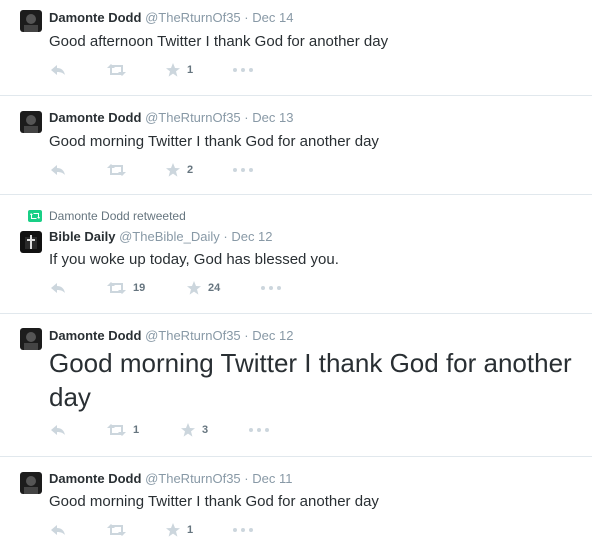 This screenshot has width=592, height=554. Describe the element at coordinates (190, 170) in the screenshot. I see `favorite-count: 2` at that location.